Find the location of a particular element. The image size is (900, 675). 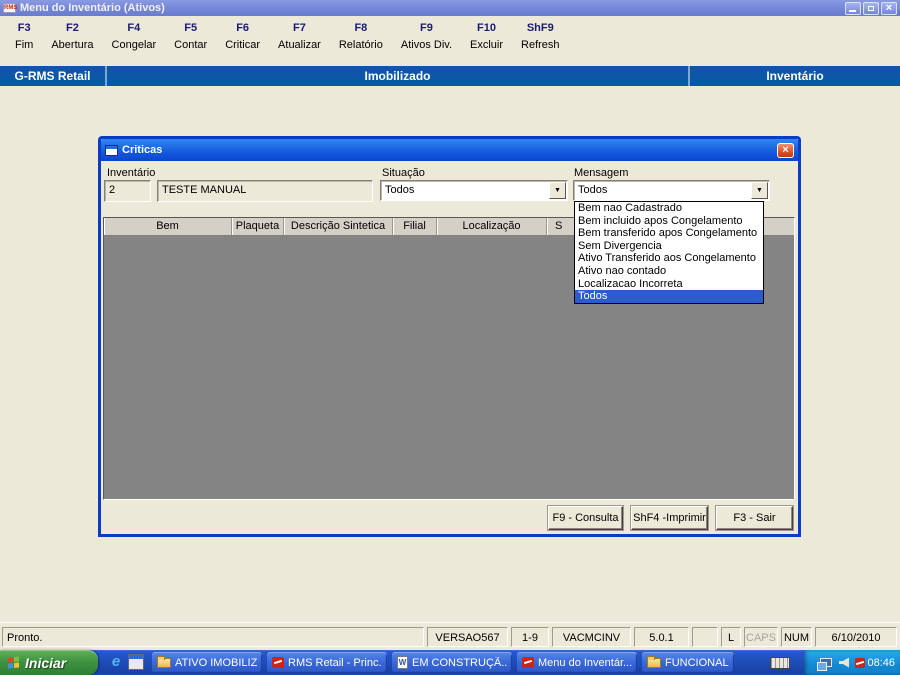

toolbar-item-abertura: F2 Abertura is located at coordinates (72, 36).